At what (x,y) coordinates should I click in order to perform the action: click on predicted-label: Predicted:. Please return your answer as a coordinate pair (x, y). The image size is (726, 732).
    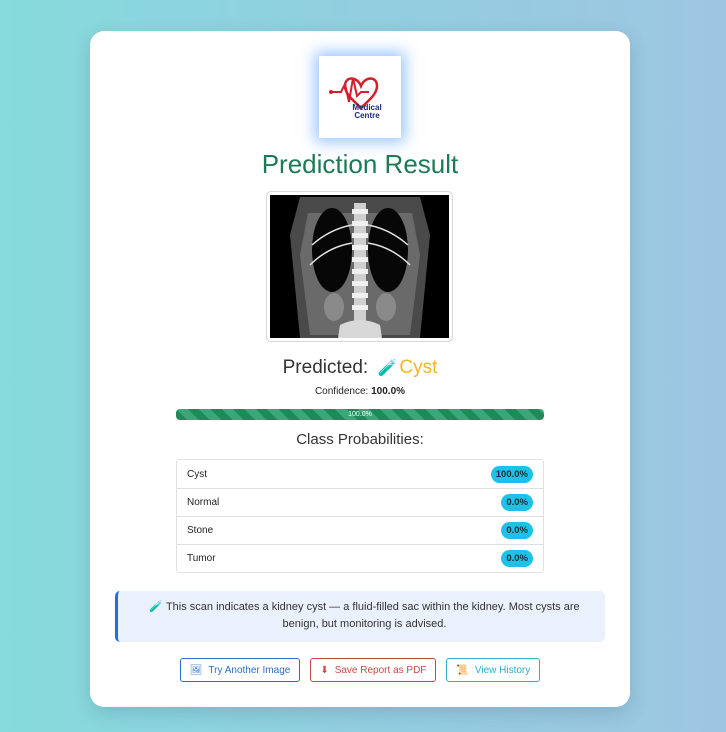
    Looking at the image, I should click on (325, 367).